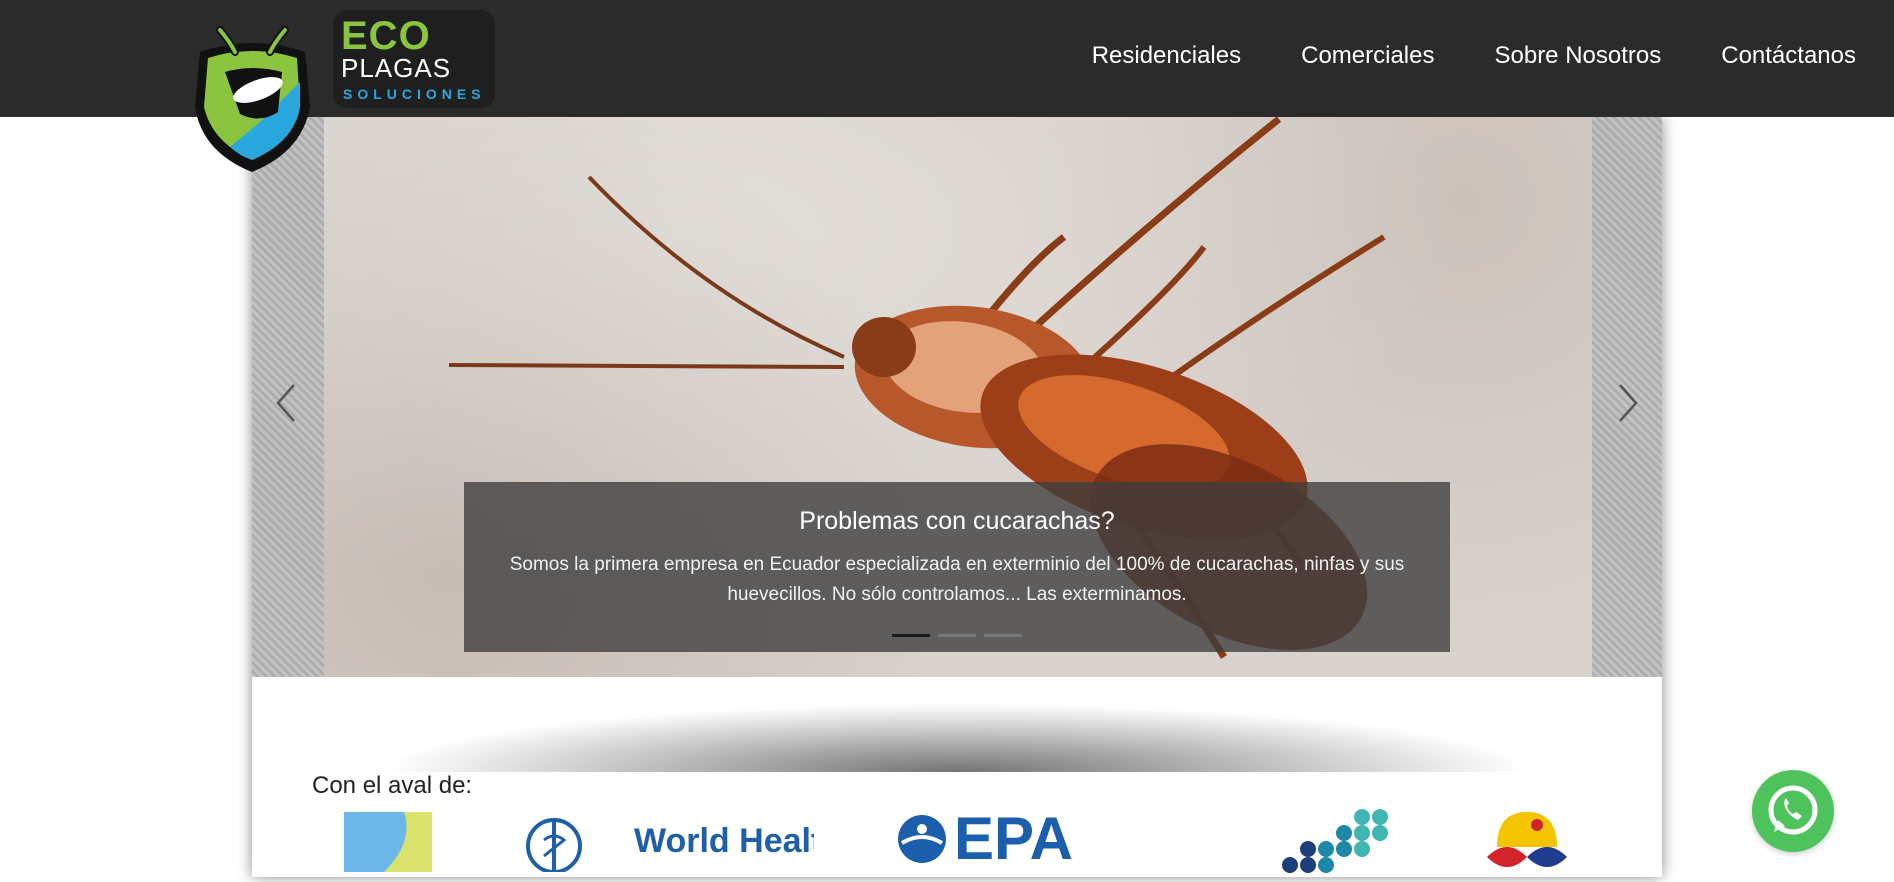 The image size is (1894, 882). I want to click on who-logo: World Health, so click(669, 842).